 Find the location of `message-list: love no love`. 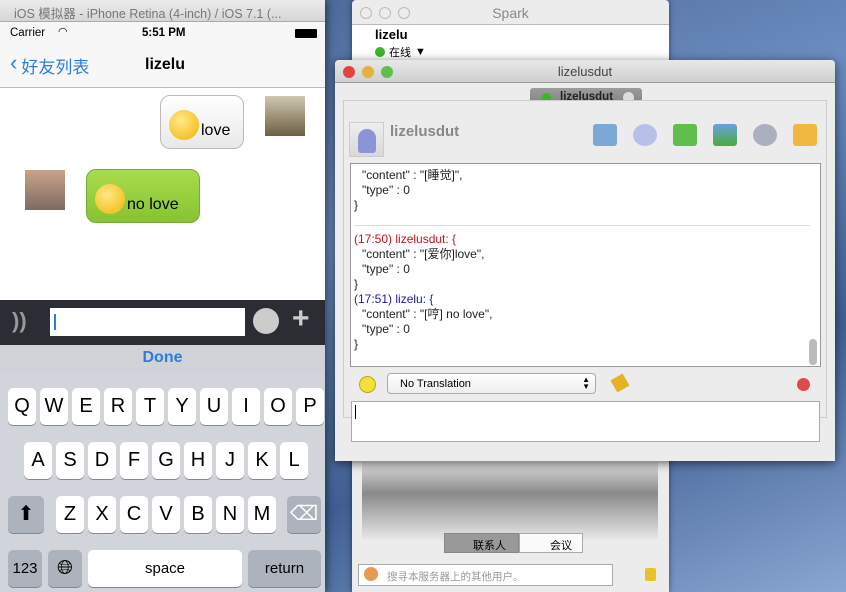

message-list: love no love is located at coordinates (162, 194).